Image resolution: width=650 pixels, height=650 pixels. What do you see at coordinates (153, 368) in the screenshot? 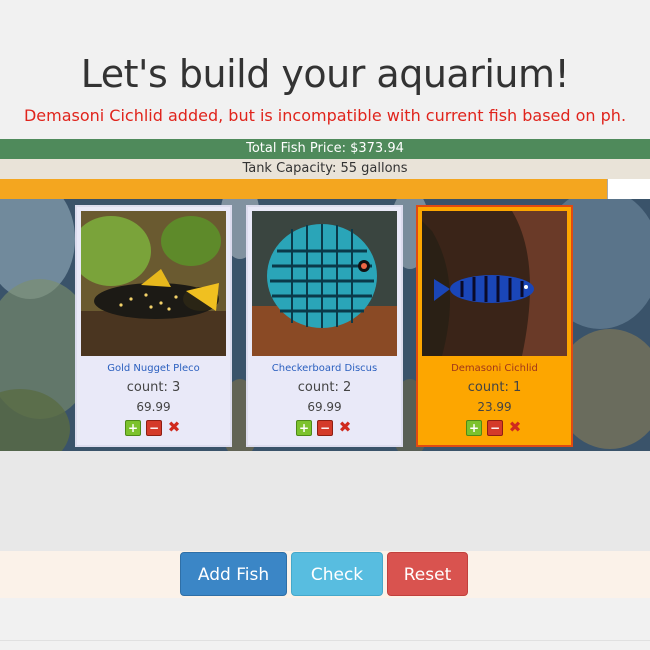
I see `fish-name: Gold Nugget Pleco` at bounding box center [153, 368].